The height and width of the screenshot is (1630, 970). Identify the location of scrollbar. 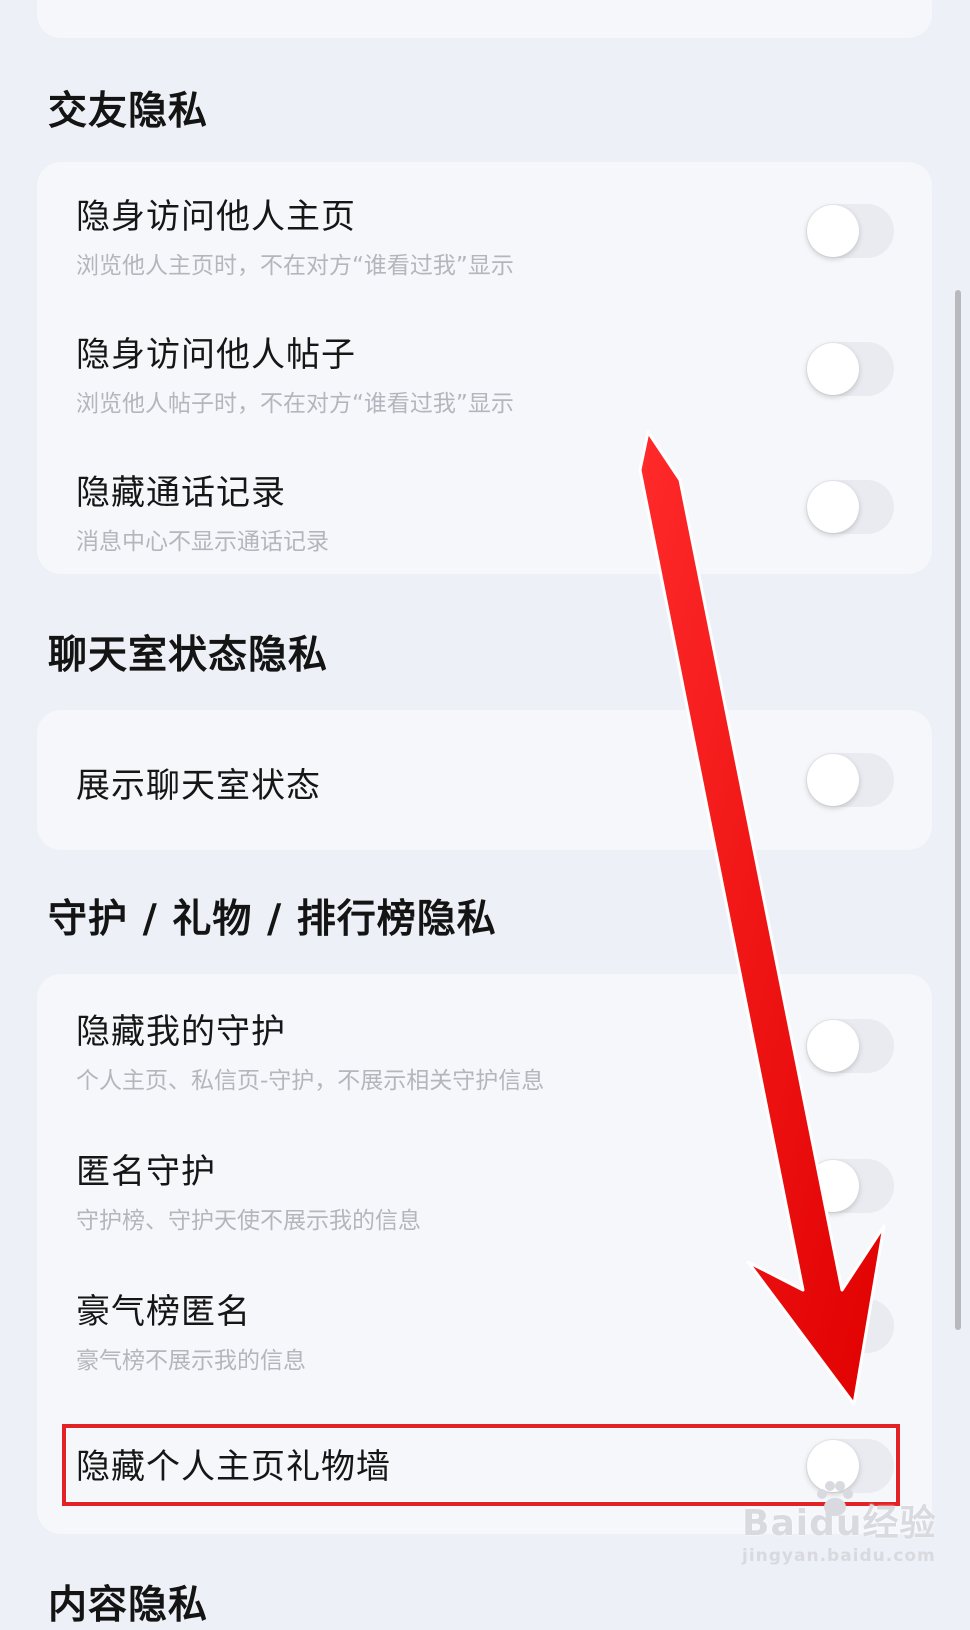
(958, 810).